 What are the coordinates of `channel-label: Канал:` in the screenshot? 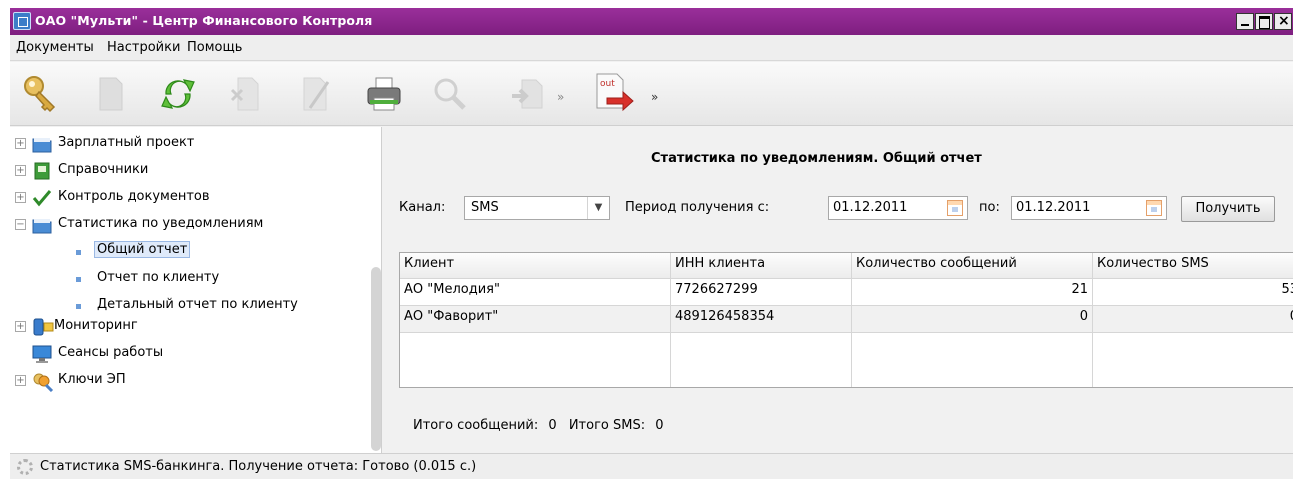 It's located at (422, 207).